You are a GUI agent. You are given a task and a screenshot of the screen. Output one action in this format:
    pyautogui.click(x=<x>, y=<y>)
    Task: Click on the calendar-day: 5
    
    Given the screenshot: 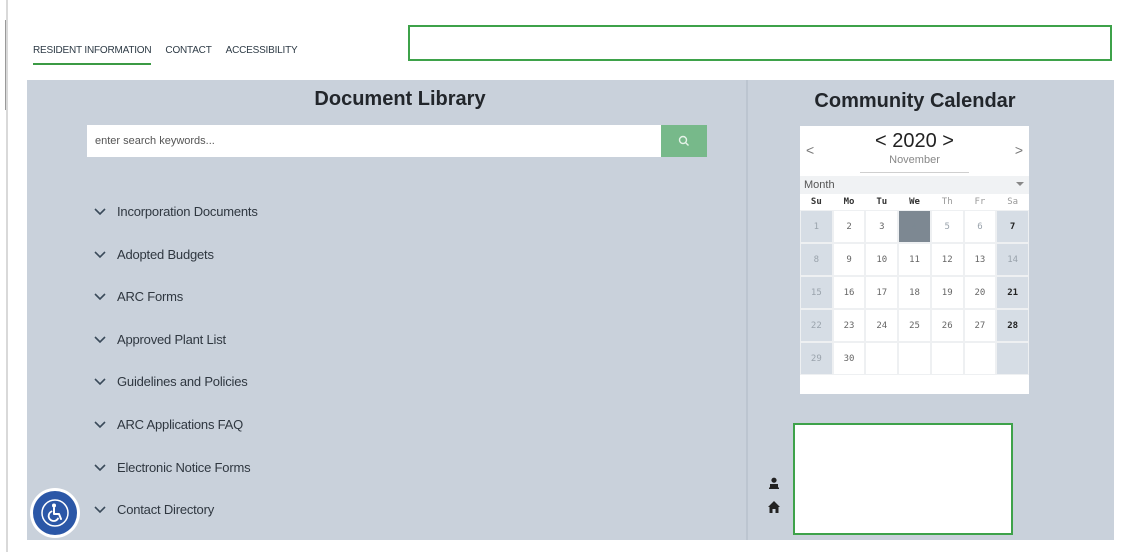 What is the action you would take?
    pyautogui.click(x=947, y=226)
    